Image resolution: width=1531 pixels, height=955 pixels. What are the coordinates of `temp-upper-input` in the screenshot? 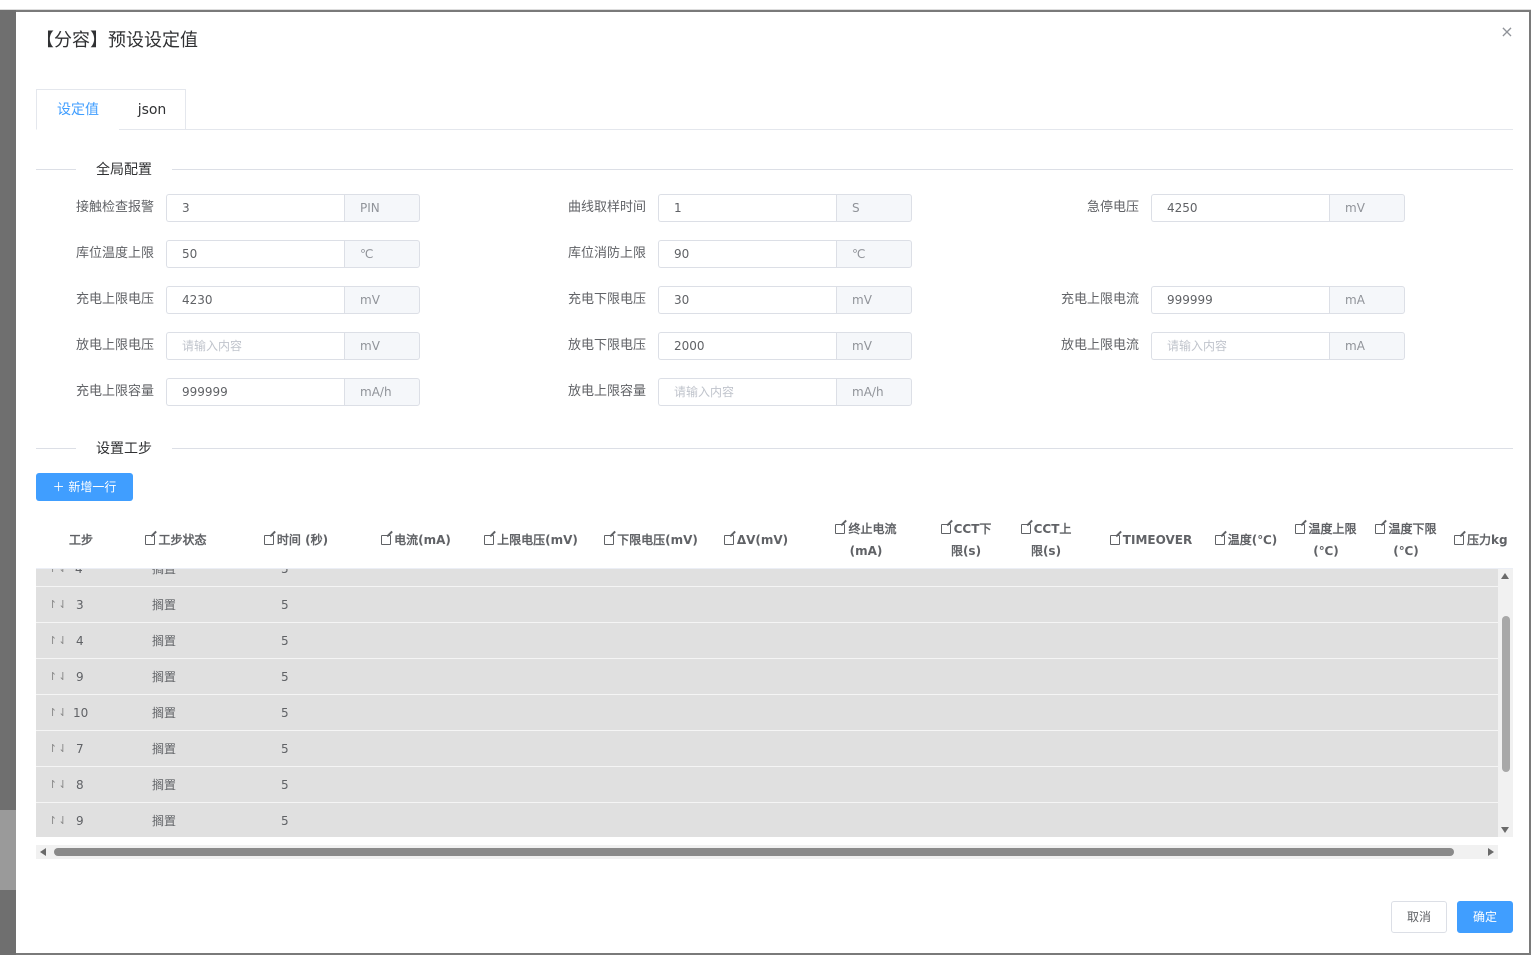 It's located at (255, 254).